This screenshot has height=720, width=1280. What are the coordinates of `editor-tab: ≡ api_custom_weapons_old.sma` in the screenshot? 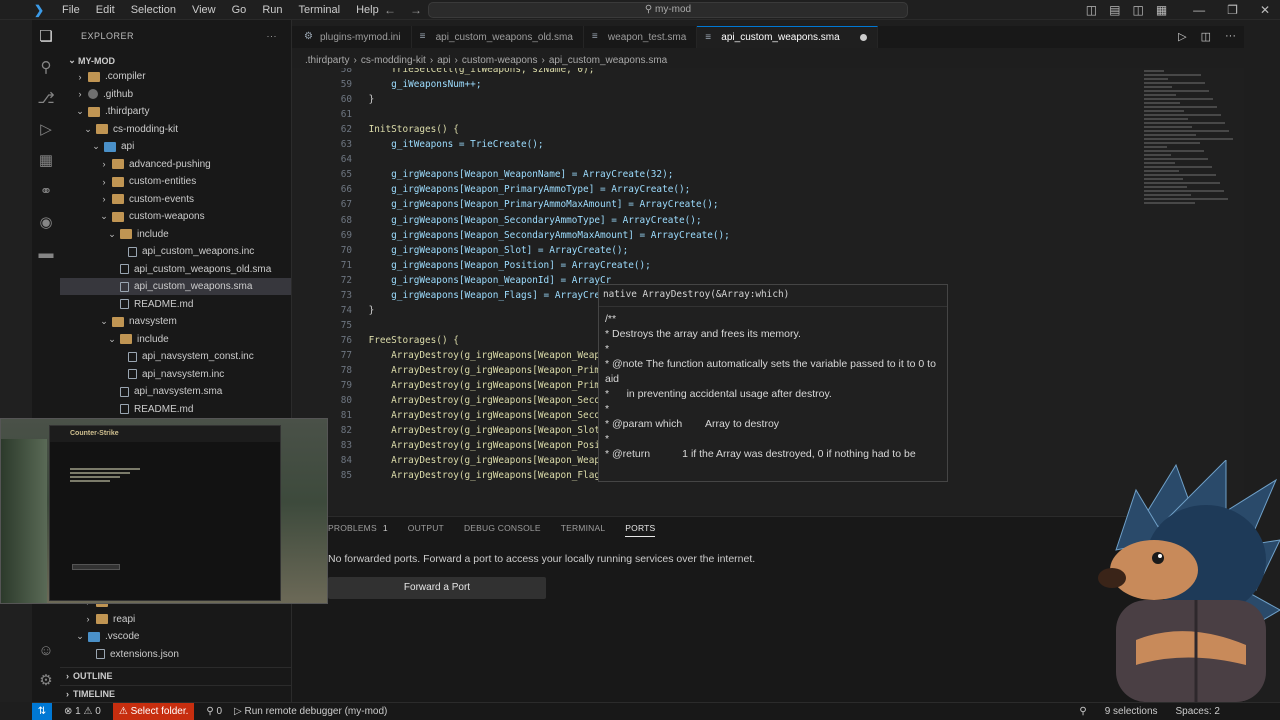 It's located at (498, 37).